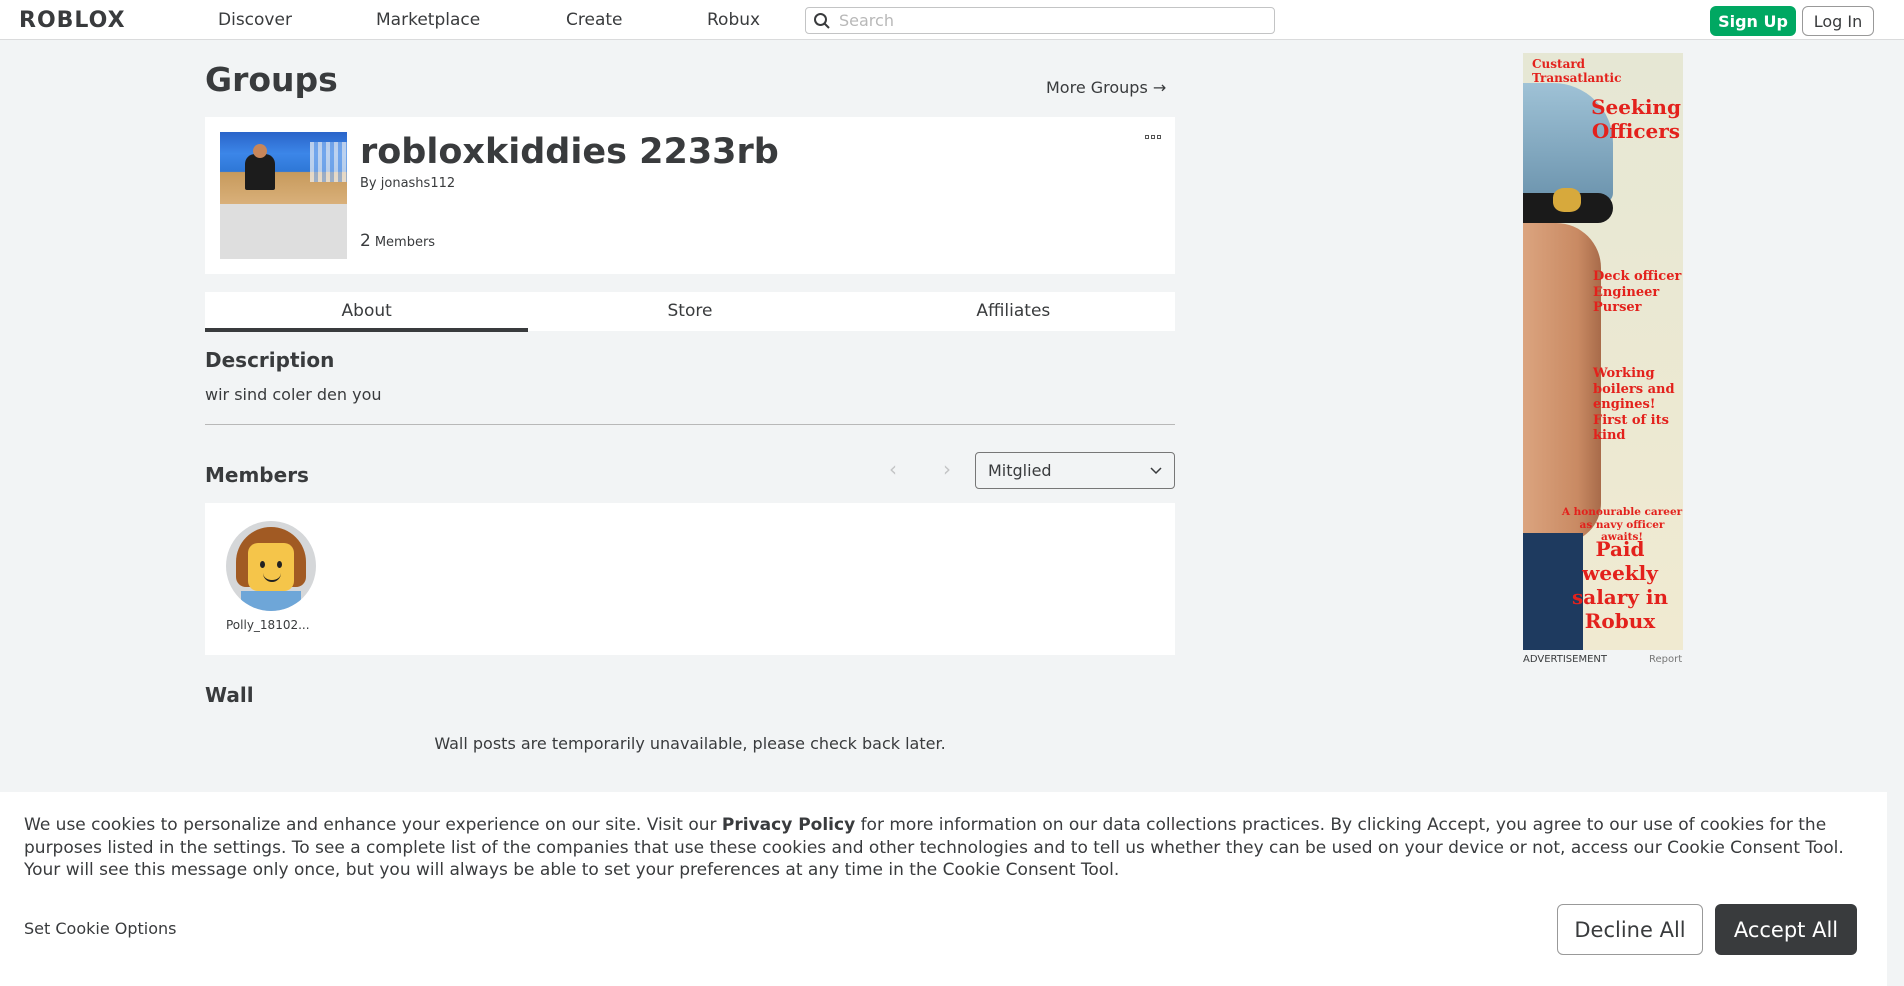 This screenshot has width=1904, height=986. Describe the element at coordinates (283, 168) in the screenshot. I see `group-emblem-image` at that location.